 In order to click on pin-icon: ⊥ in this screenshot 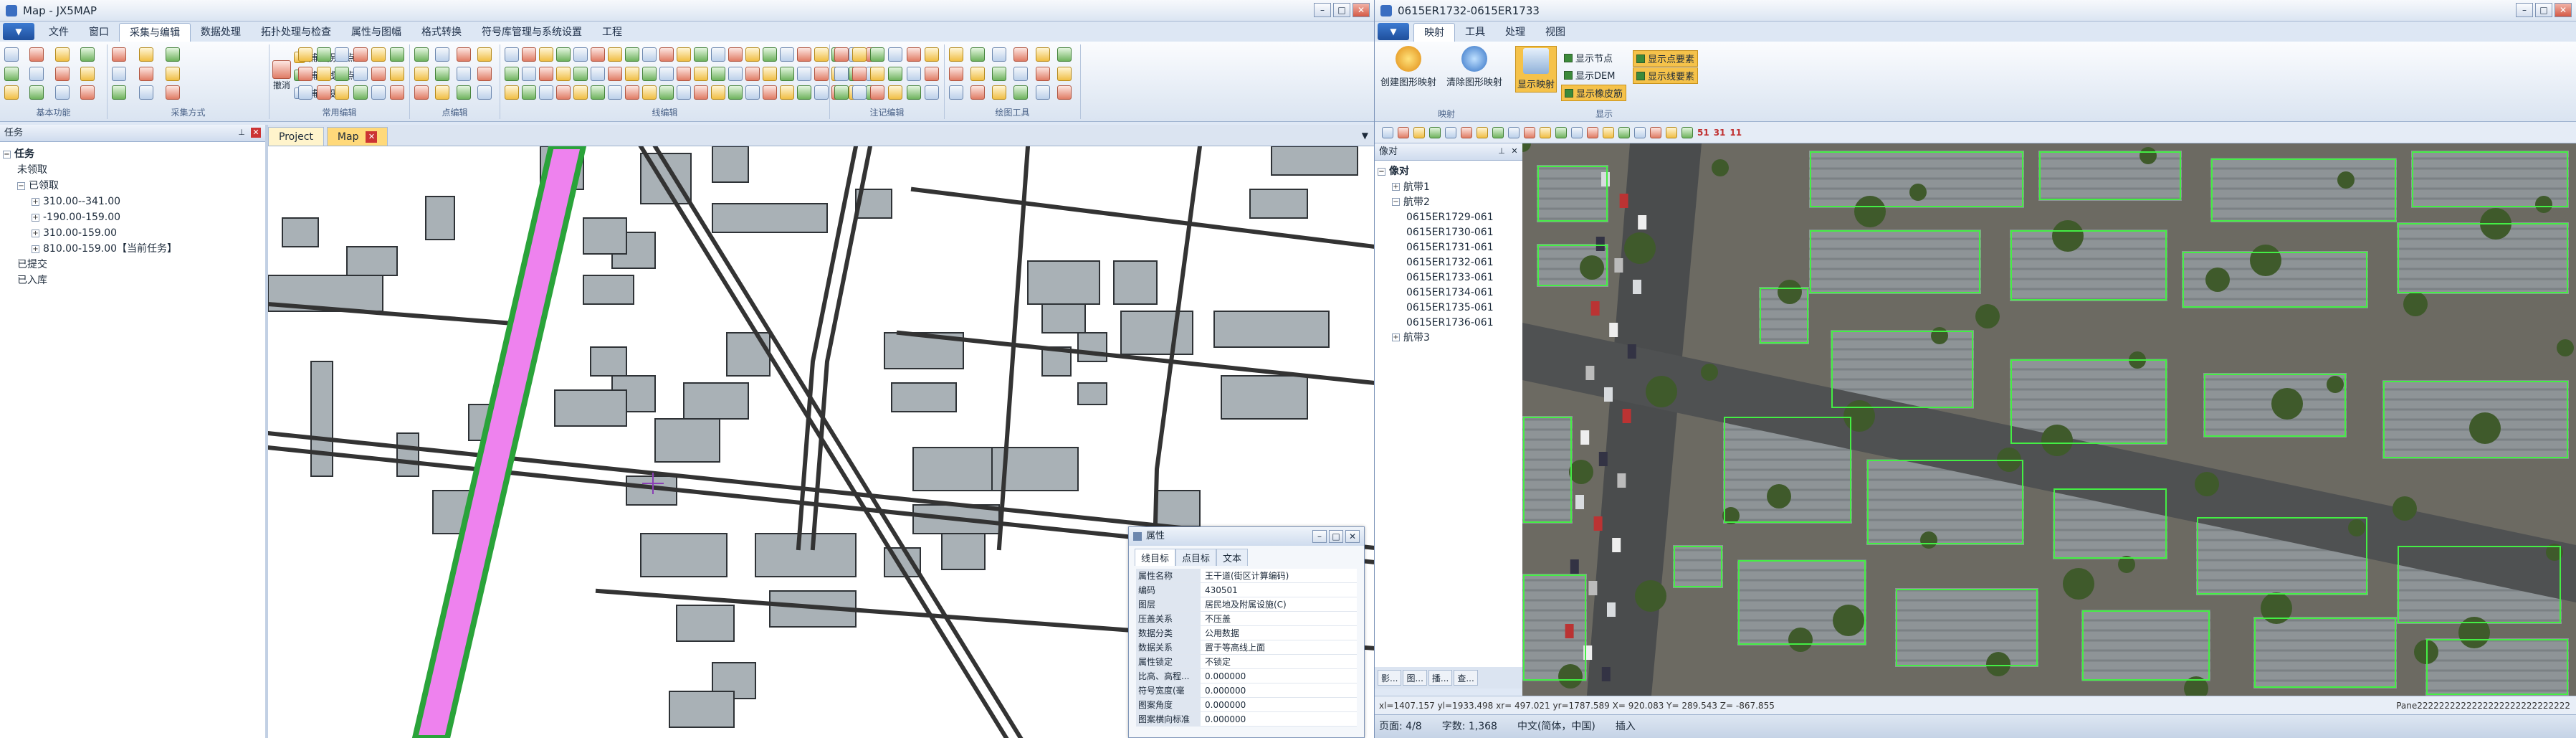, I will do `click(242, 133)`.